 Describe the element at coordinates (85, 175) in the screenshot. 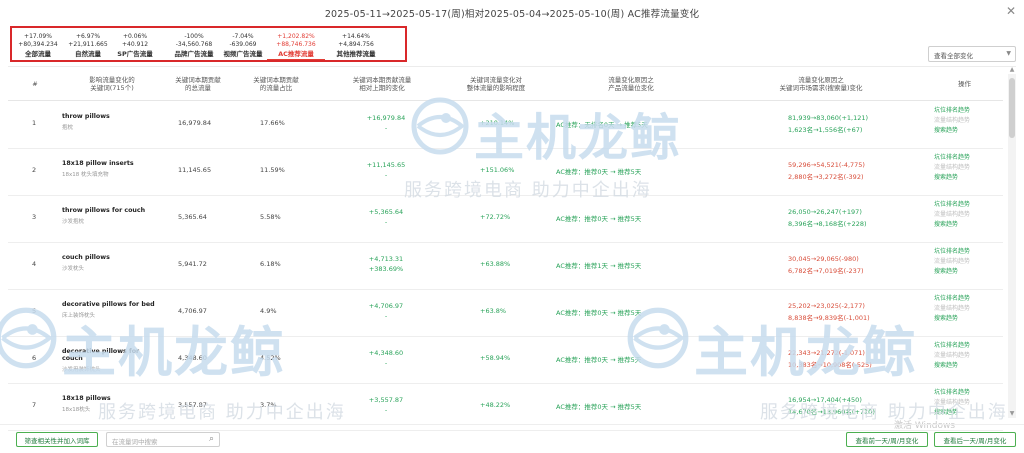

I see `keyword-cn: 18x18 枕头填充物` at that location.